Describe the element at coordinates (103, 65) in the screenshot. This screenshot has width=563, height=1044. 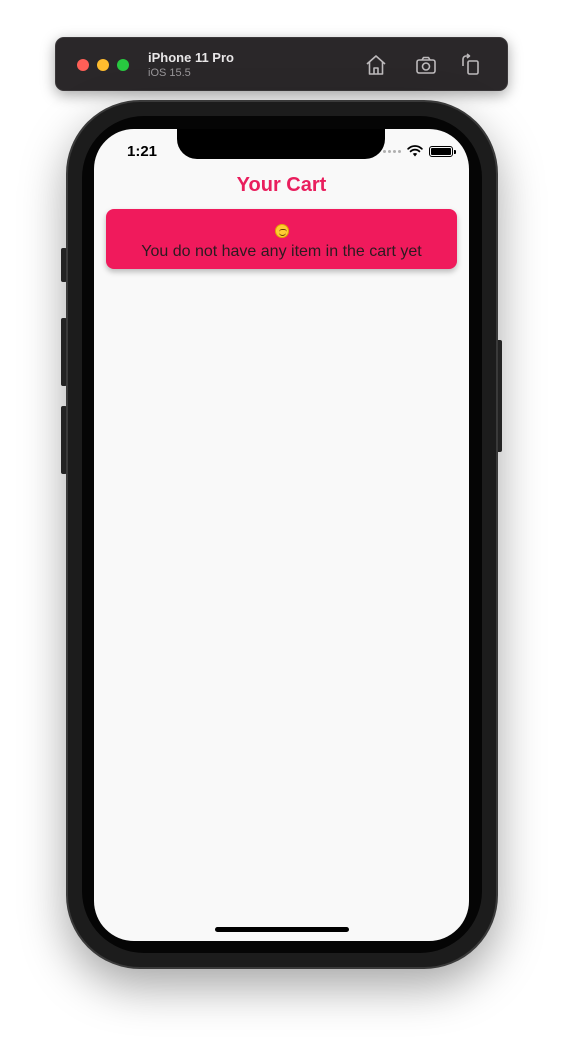
I see `minimize-window-button` at that location.